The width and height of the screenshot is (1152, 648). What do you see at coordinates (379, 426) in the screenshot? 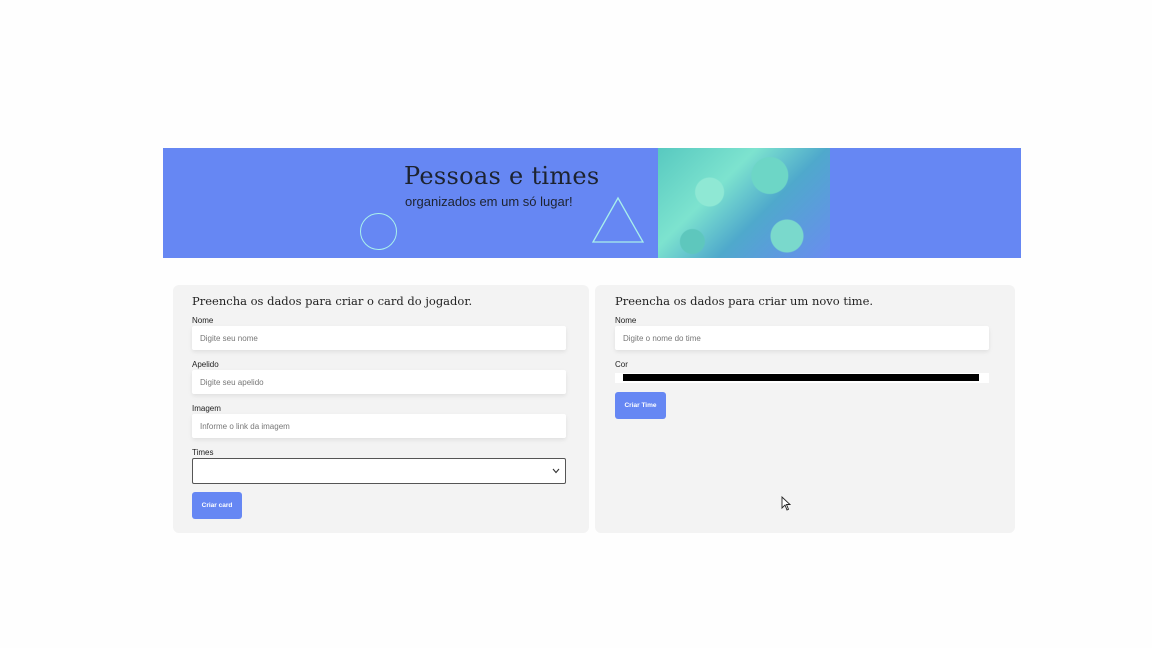
I see `player-image-input` at bounding box center [379, 426].